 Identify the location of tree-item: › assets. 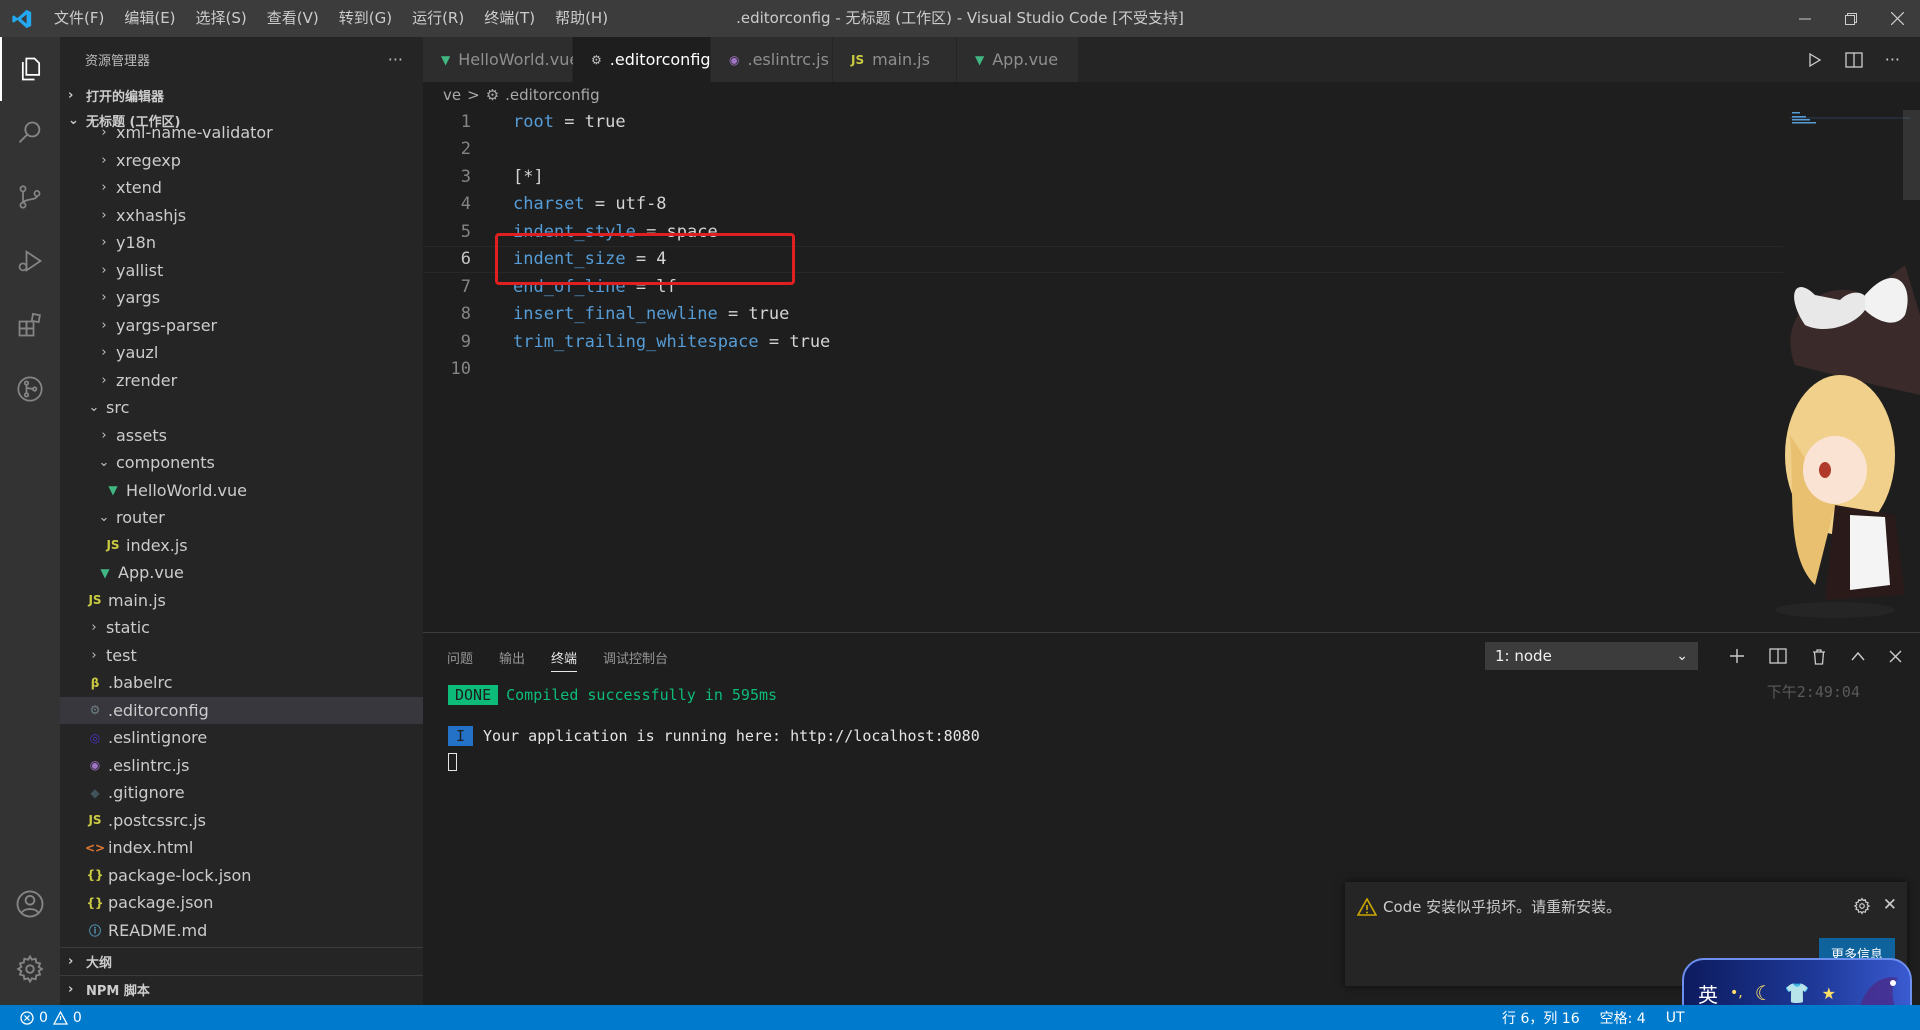
(241, 436).